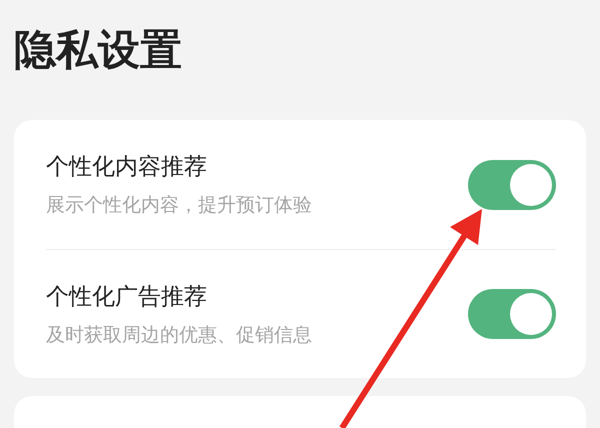 This screenshot has height=428, width=600. Describe the element at coordinates (127, 167) in the screenshot. I see `setting-title: 个性化内容推荐` at that location.